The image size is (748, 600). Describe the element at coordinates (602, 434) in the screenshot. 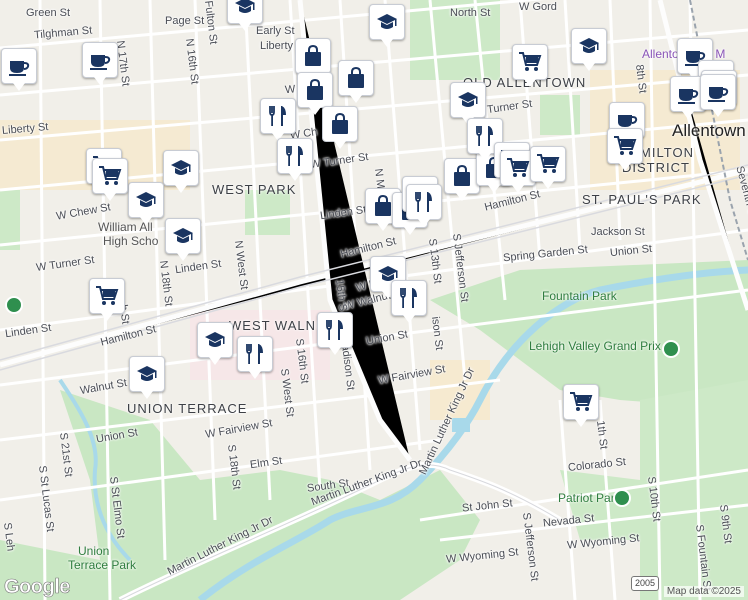

I see `street-label: 1th St` at that location.